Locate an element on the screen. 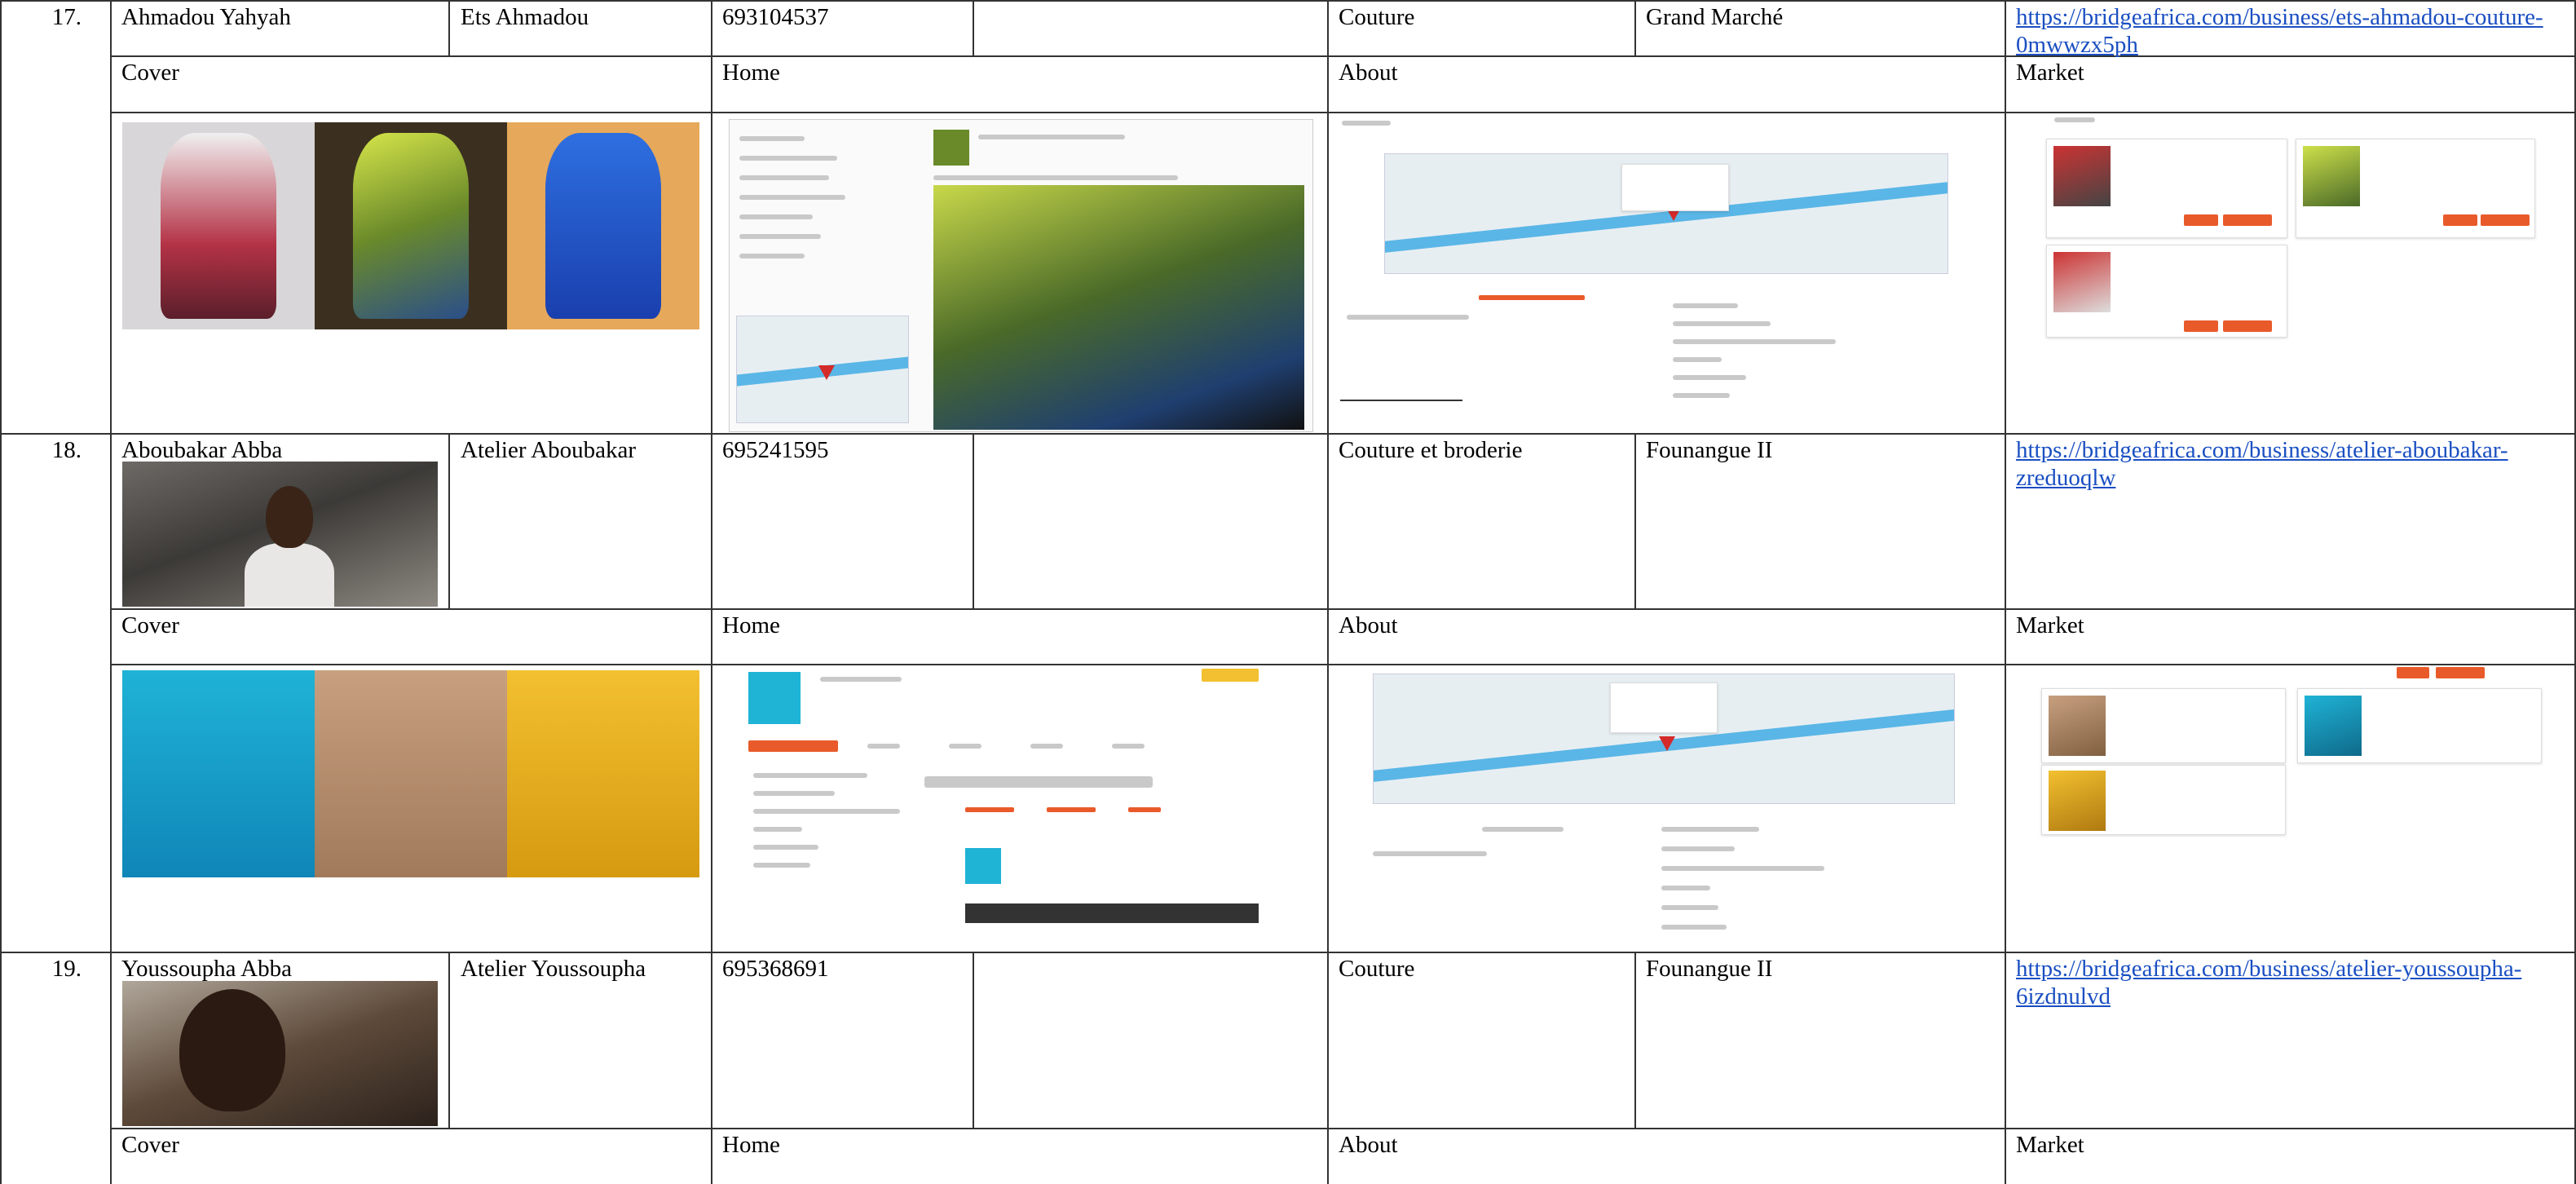 The height and width of the screenshot is (1184, 2576). table-border-top is located at coordinates (1288, 1).